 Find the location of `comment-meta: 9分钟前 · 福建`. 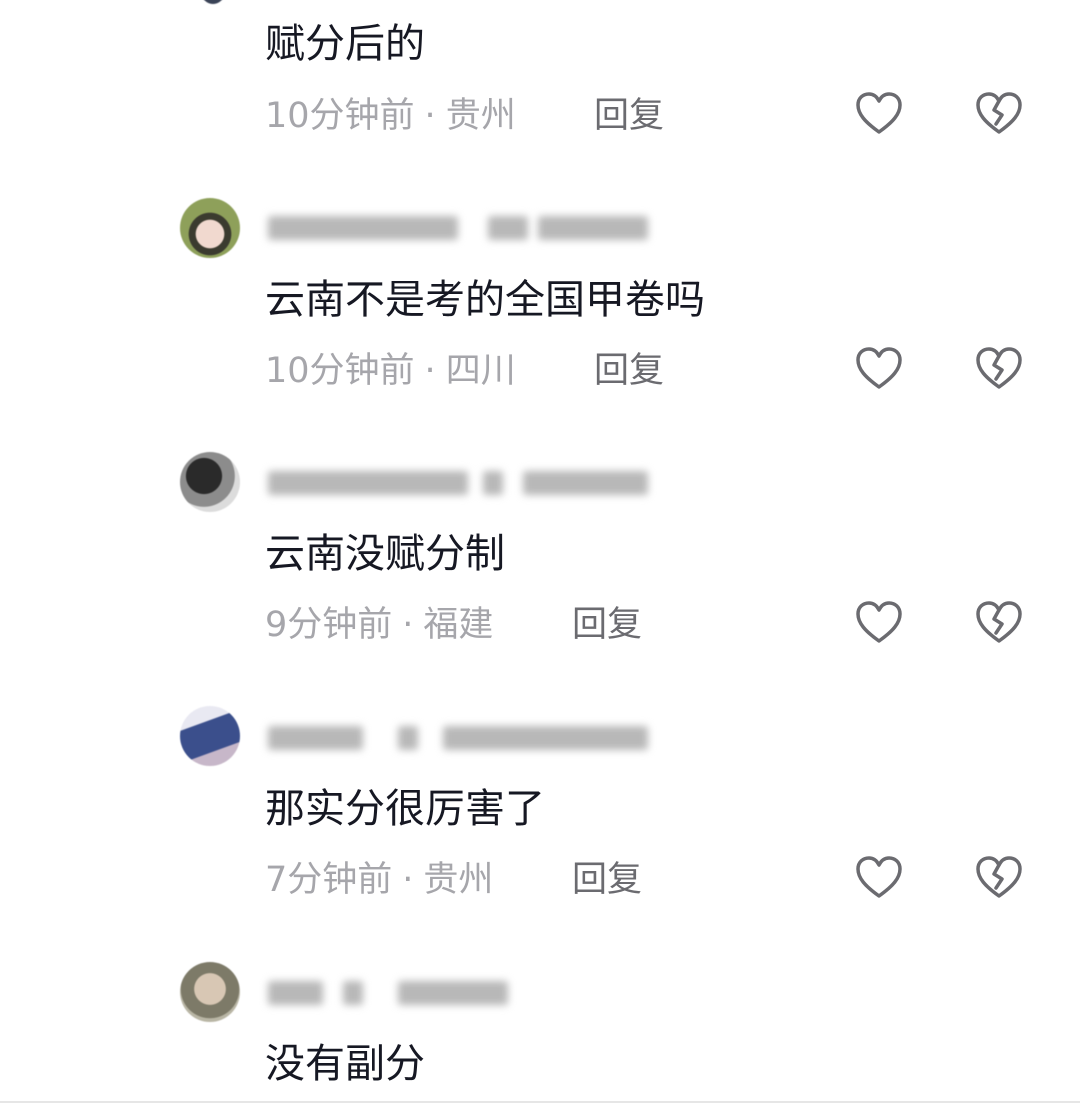

comment-meta: 9分钟前 · 福建 is located at coordinates (379, 625).